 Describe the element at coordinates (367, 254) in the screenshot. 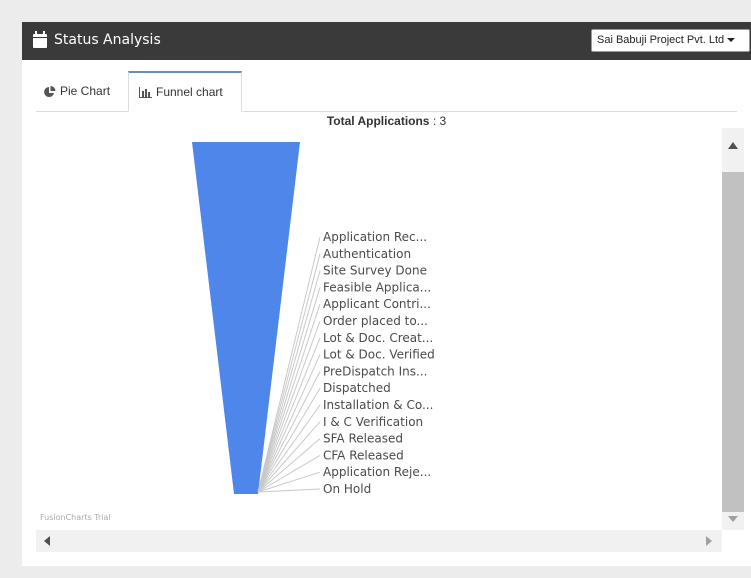

I see `funnel-label: Authentication` at that location.